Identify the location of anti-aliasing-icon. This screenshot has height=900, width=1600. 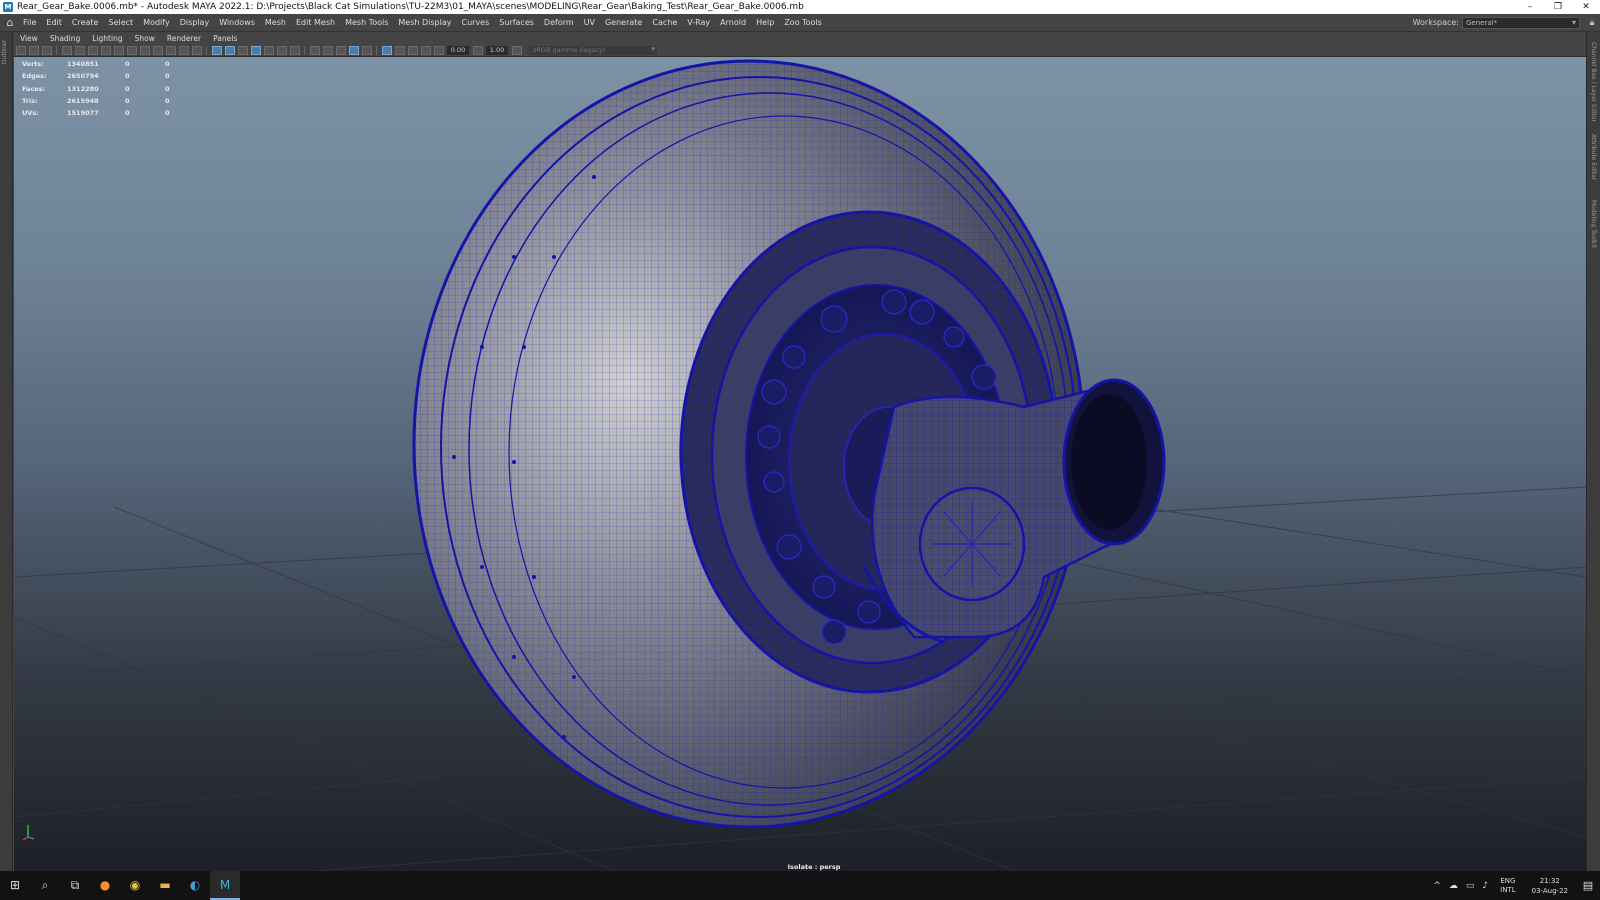
(340, 50).